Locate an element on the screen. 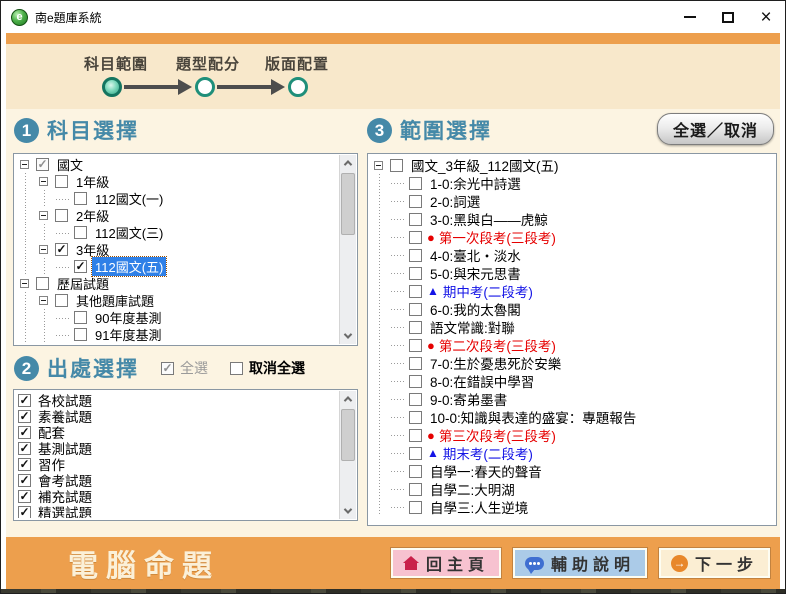  tree-item-label: 9-0:寄弟墨書 is located at coordinates (468, 399).